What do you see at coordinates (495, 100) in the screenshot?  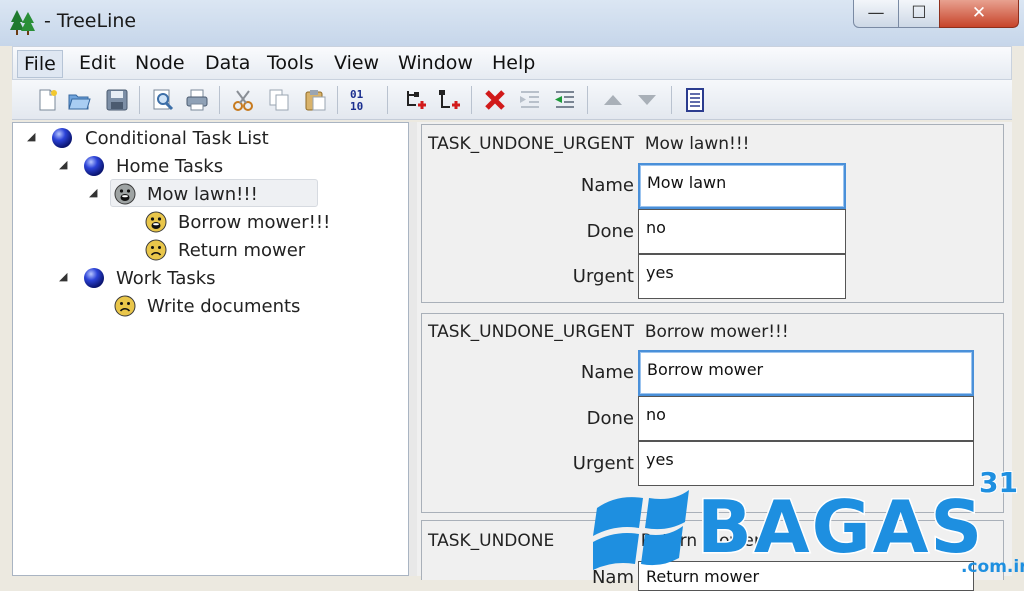 I see `delete-node-icon` at bounding box center [495, 100].